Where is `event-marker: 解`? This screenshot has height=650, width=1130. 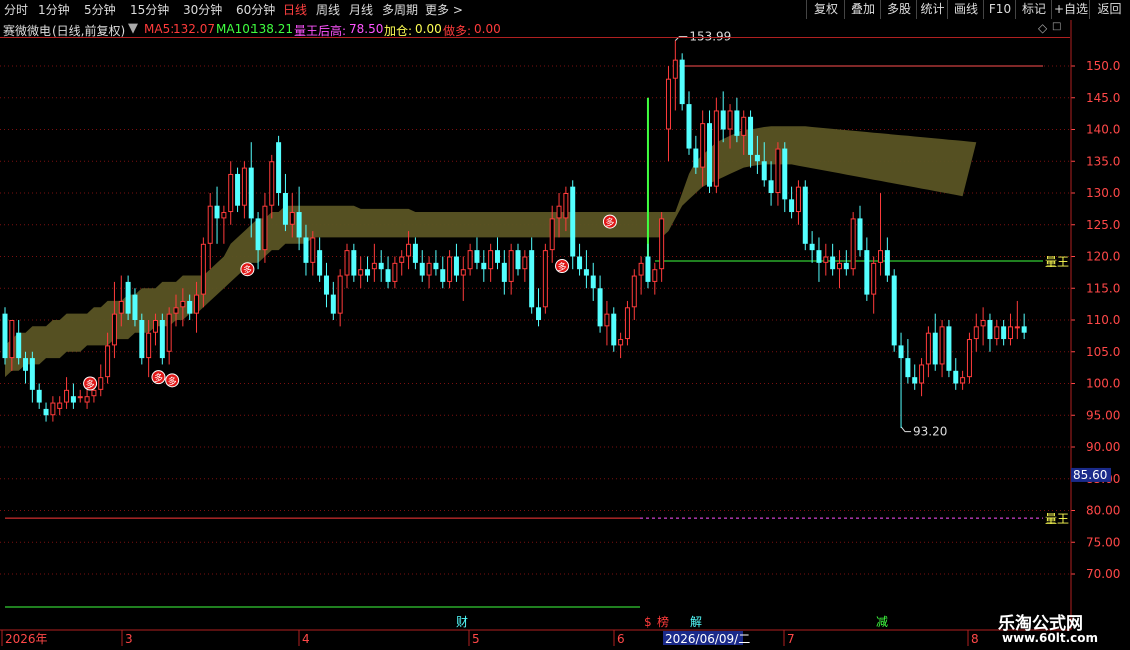
event-marker: 解 is located at coordinates (696, 622).